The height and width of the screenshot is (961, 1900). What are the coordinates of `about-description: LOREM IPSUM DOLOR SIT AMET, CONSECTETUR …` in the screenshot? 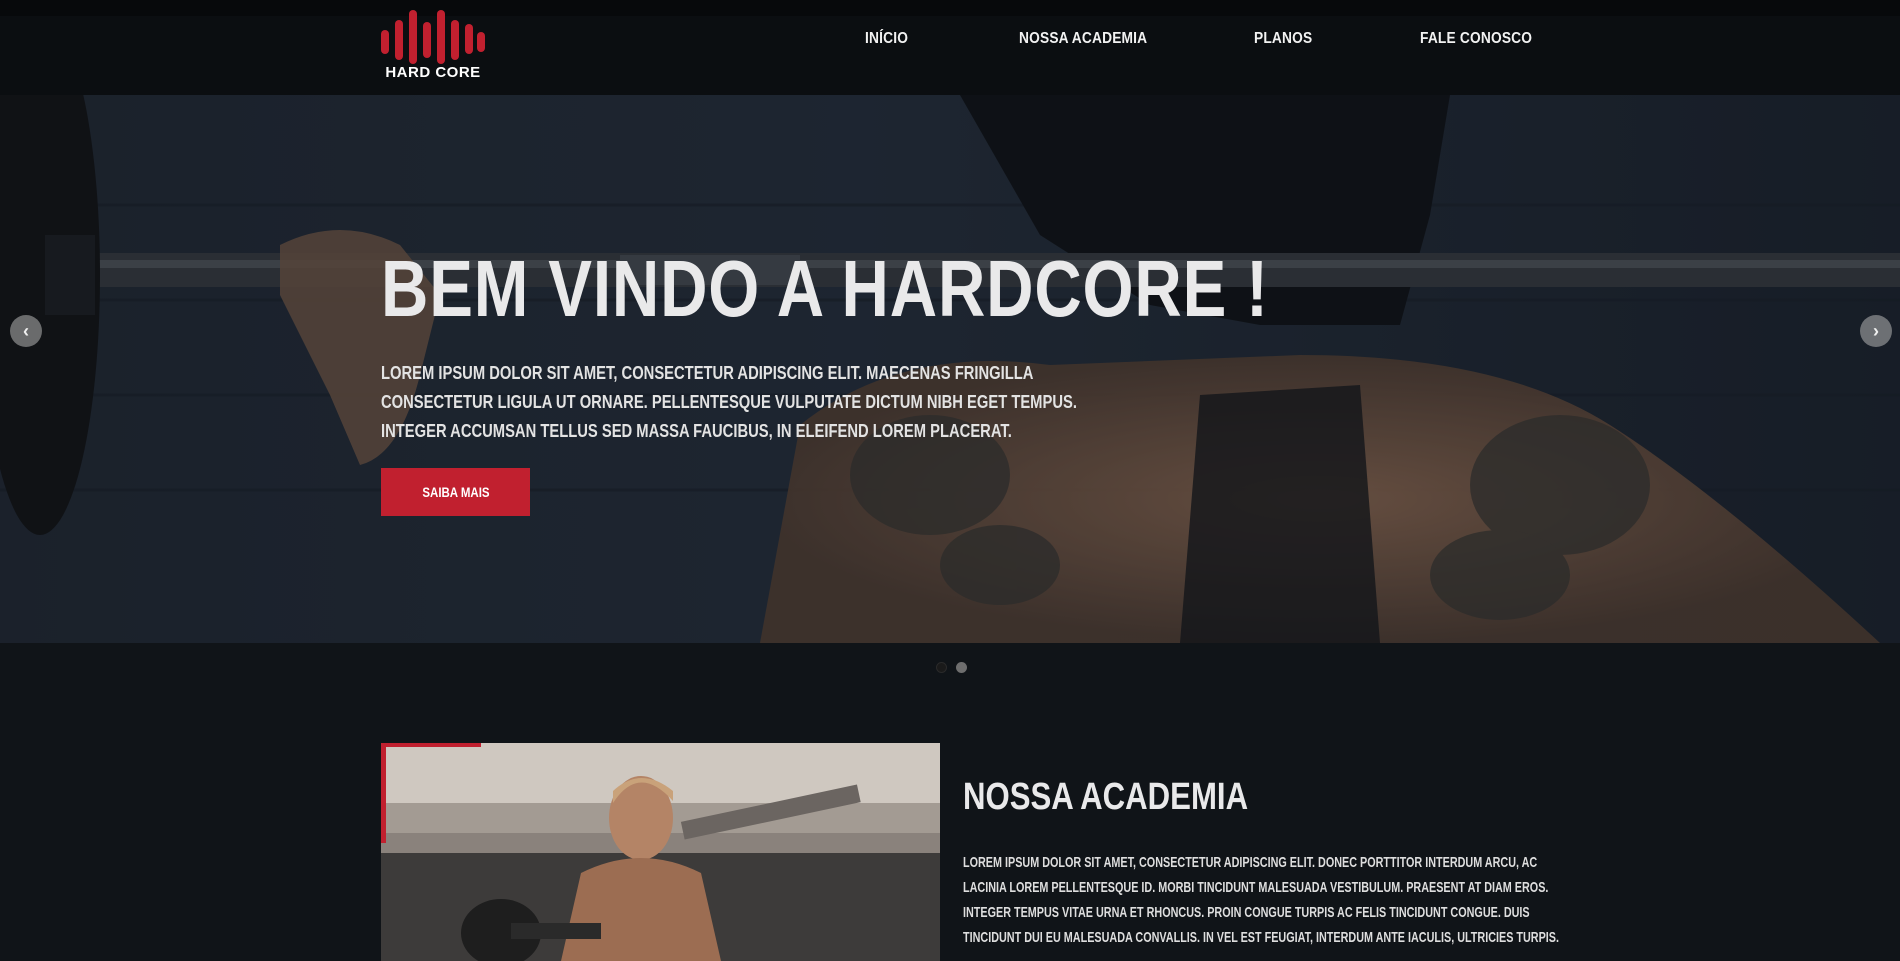 It's located at (1261, 900).